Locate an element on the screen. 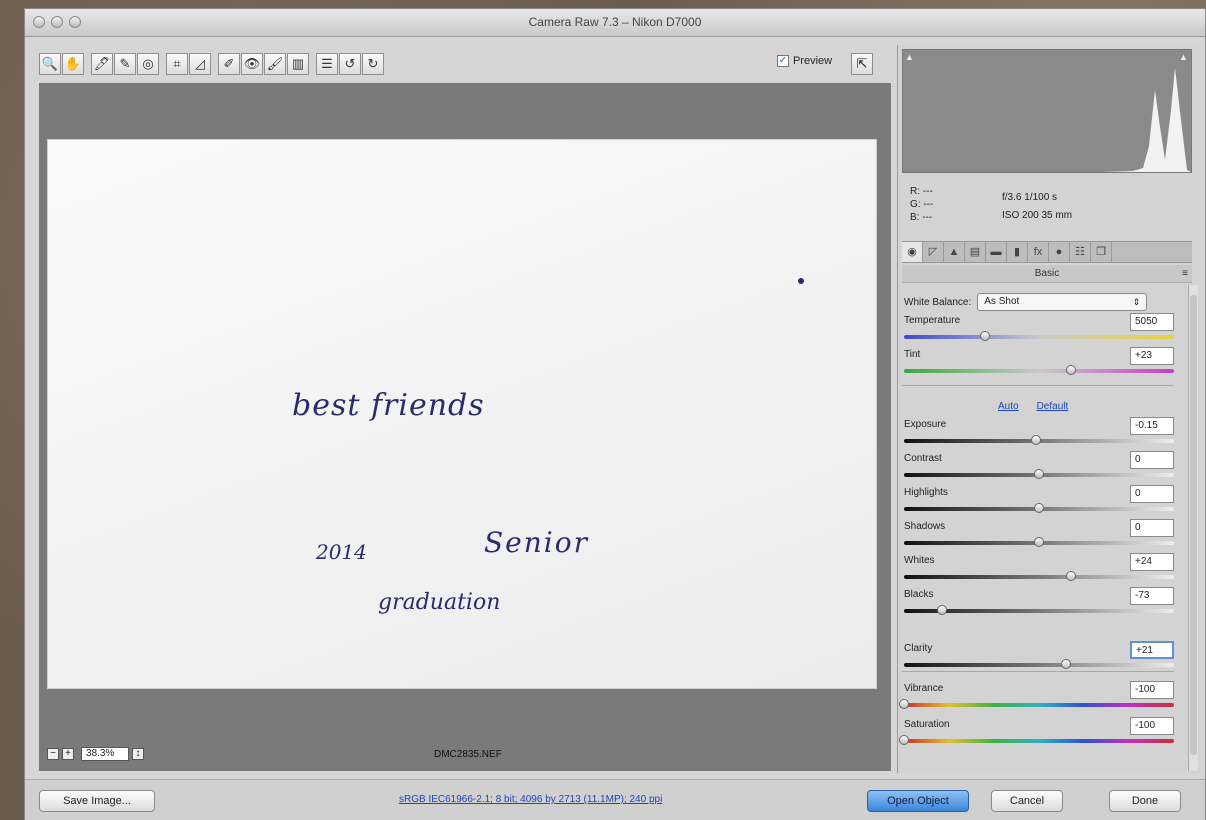  ink-dot is located at coordinates (801, 281).